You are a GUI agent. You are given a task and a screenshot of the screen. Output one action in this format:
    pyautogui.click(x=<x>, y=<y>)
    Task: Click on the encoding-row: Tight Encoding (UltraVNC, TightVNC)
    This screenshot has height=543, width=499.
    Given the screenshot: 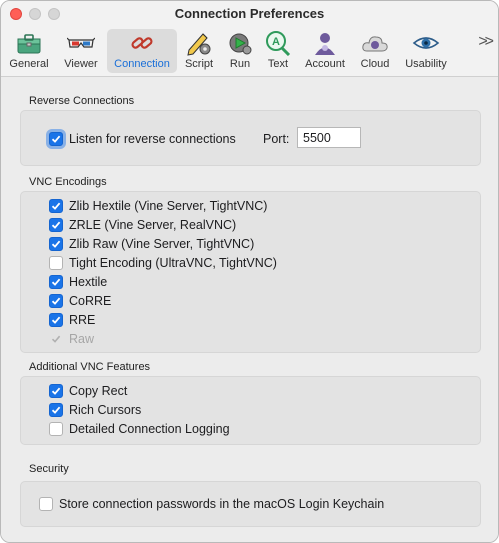 What is the action you would take?
    pyautogui.click(x=163, y=263)
    